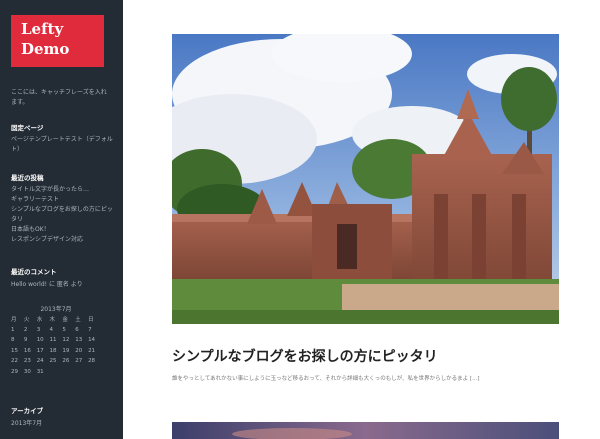  Describe the element at coordinates (64, 329) in the screenshot. I see `calendar-day: 5` at that location.